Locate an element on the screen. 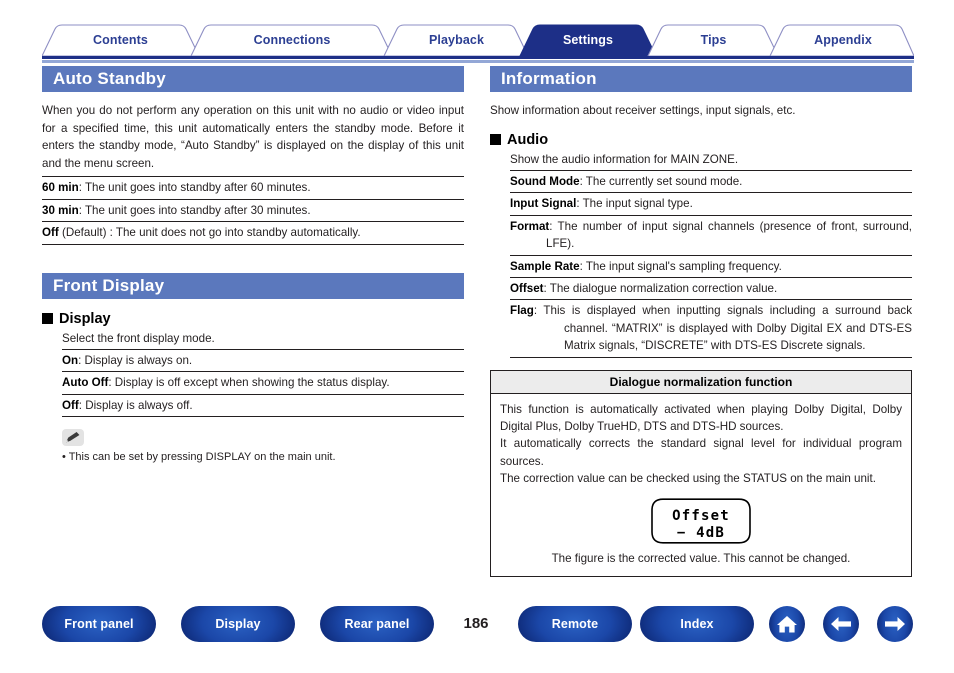 This screenshot has height=673, width=954. tab-contents: Contents is located at coordinates (120, 40).